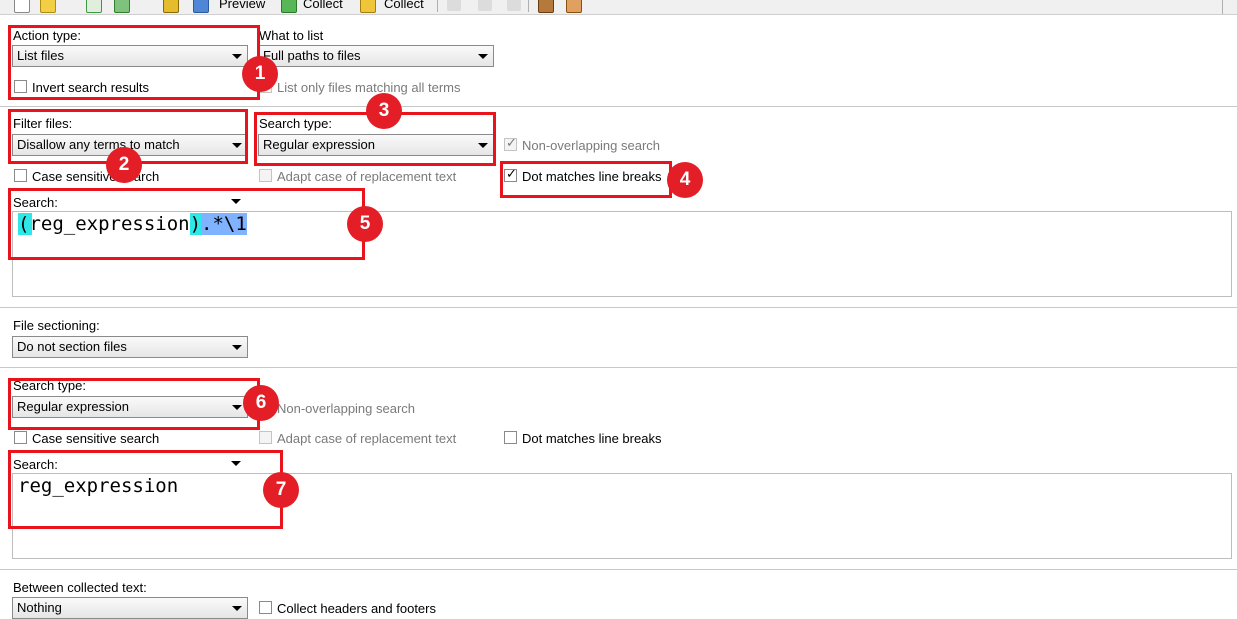 The height and width of the screenshot is (619, 1237). I want to click on list-only-matching-label: List only files matching all terms, so click(369, 87).